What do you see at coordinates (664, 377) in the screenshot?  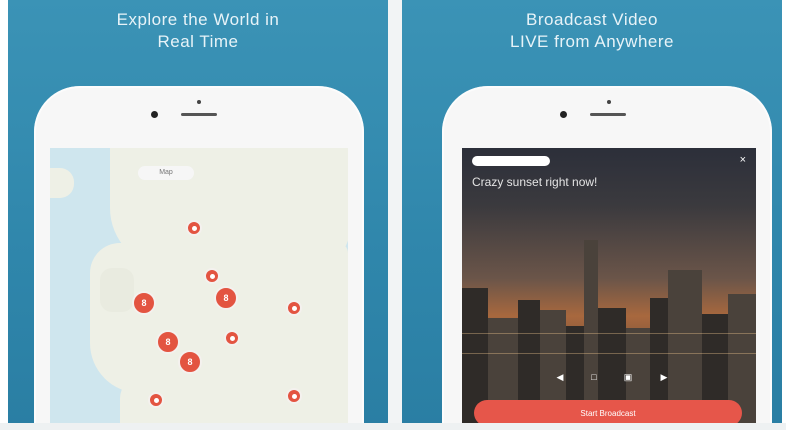 I see `share-icon: ▶` at bounding box center [664, 377].